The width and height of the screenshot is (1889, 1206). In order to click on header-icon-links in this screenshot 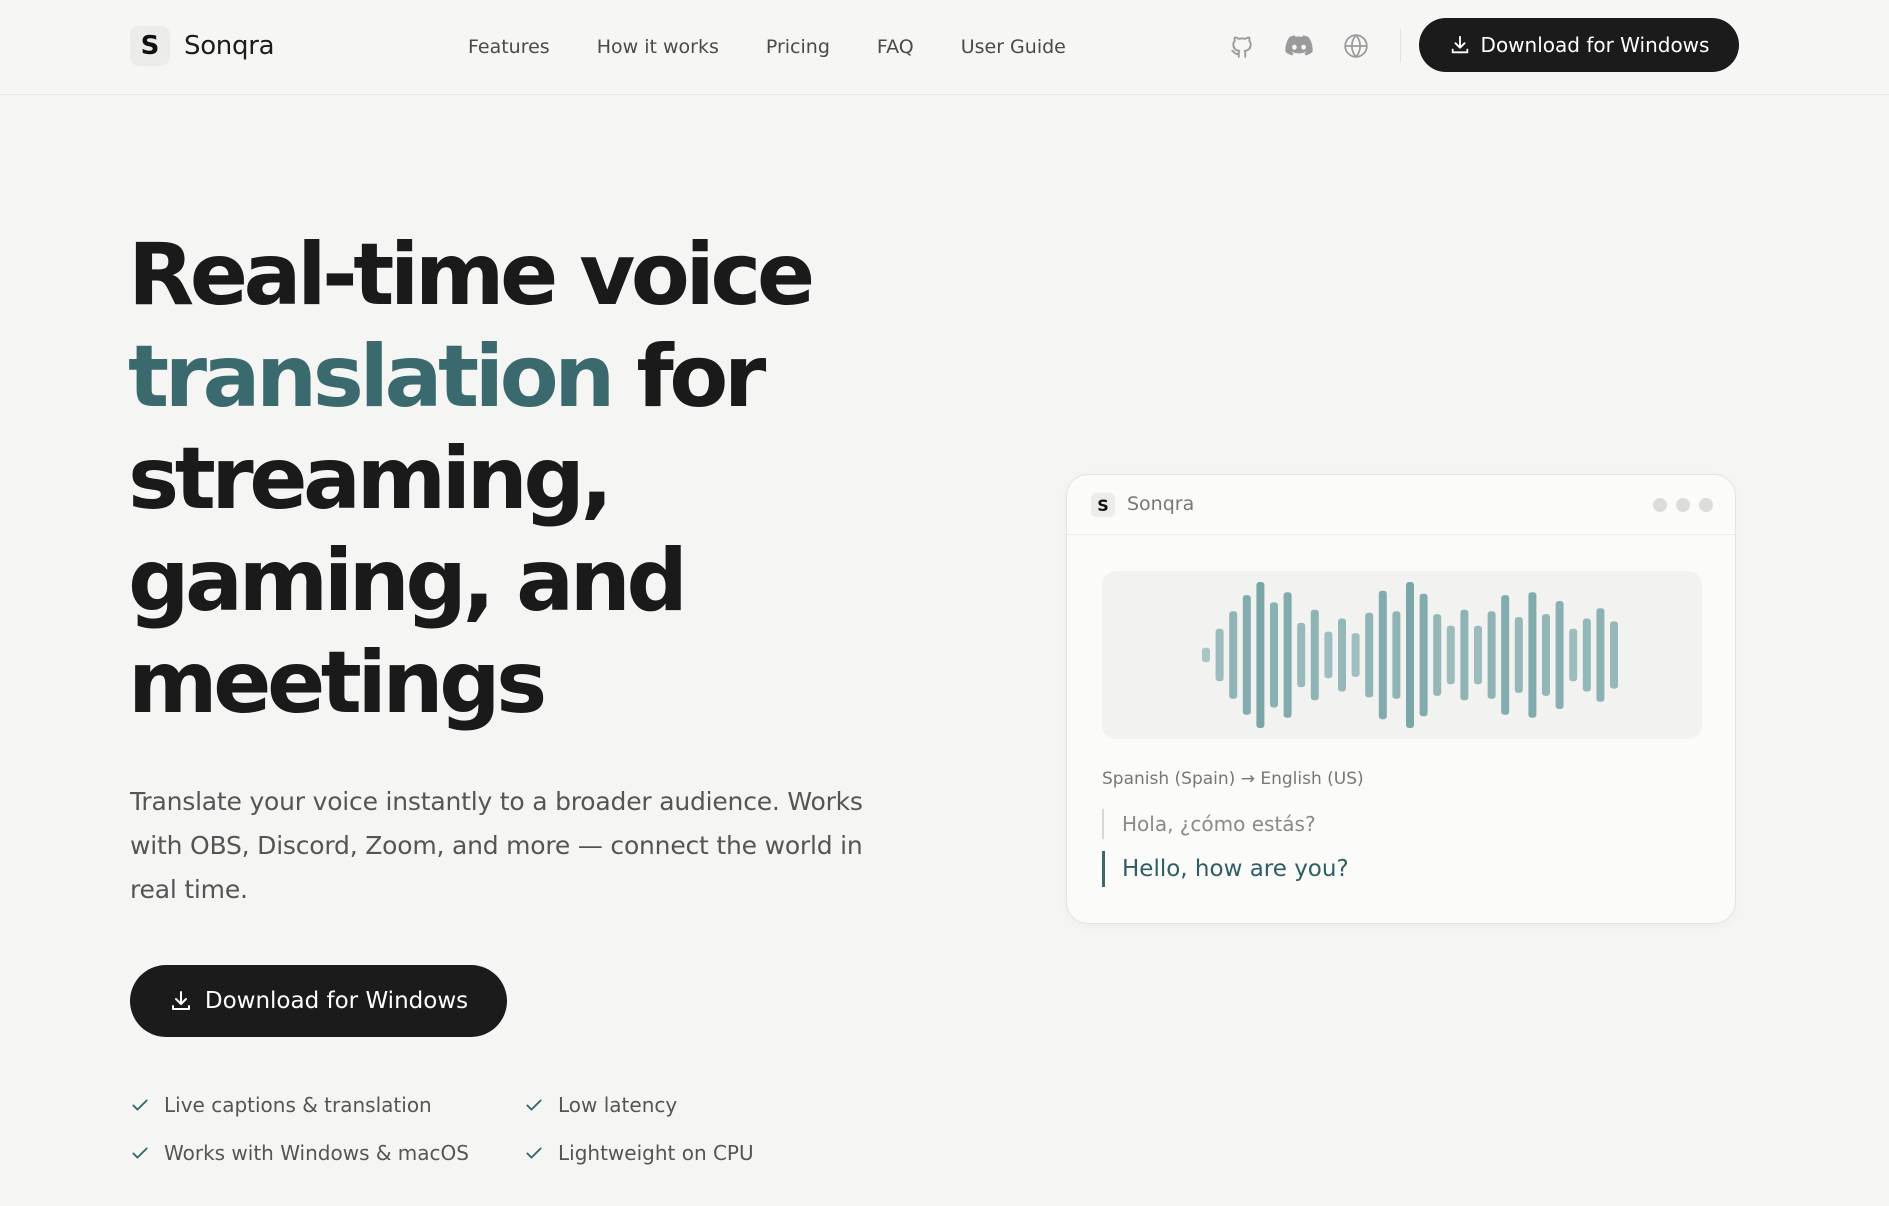, I will do `click(1299, 46)`.